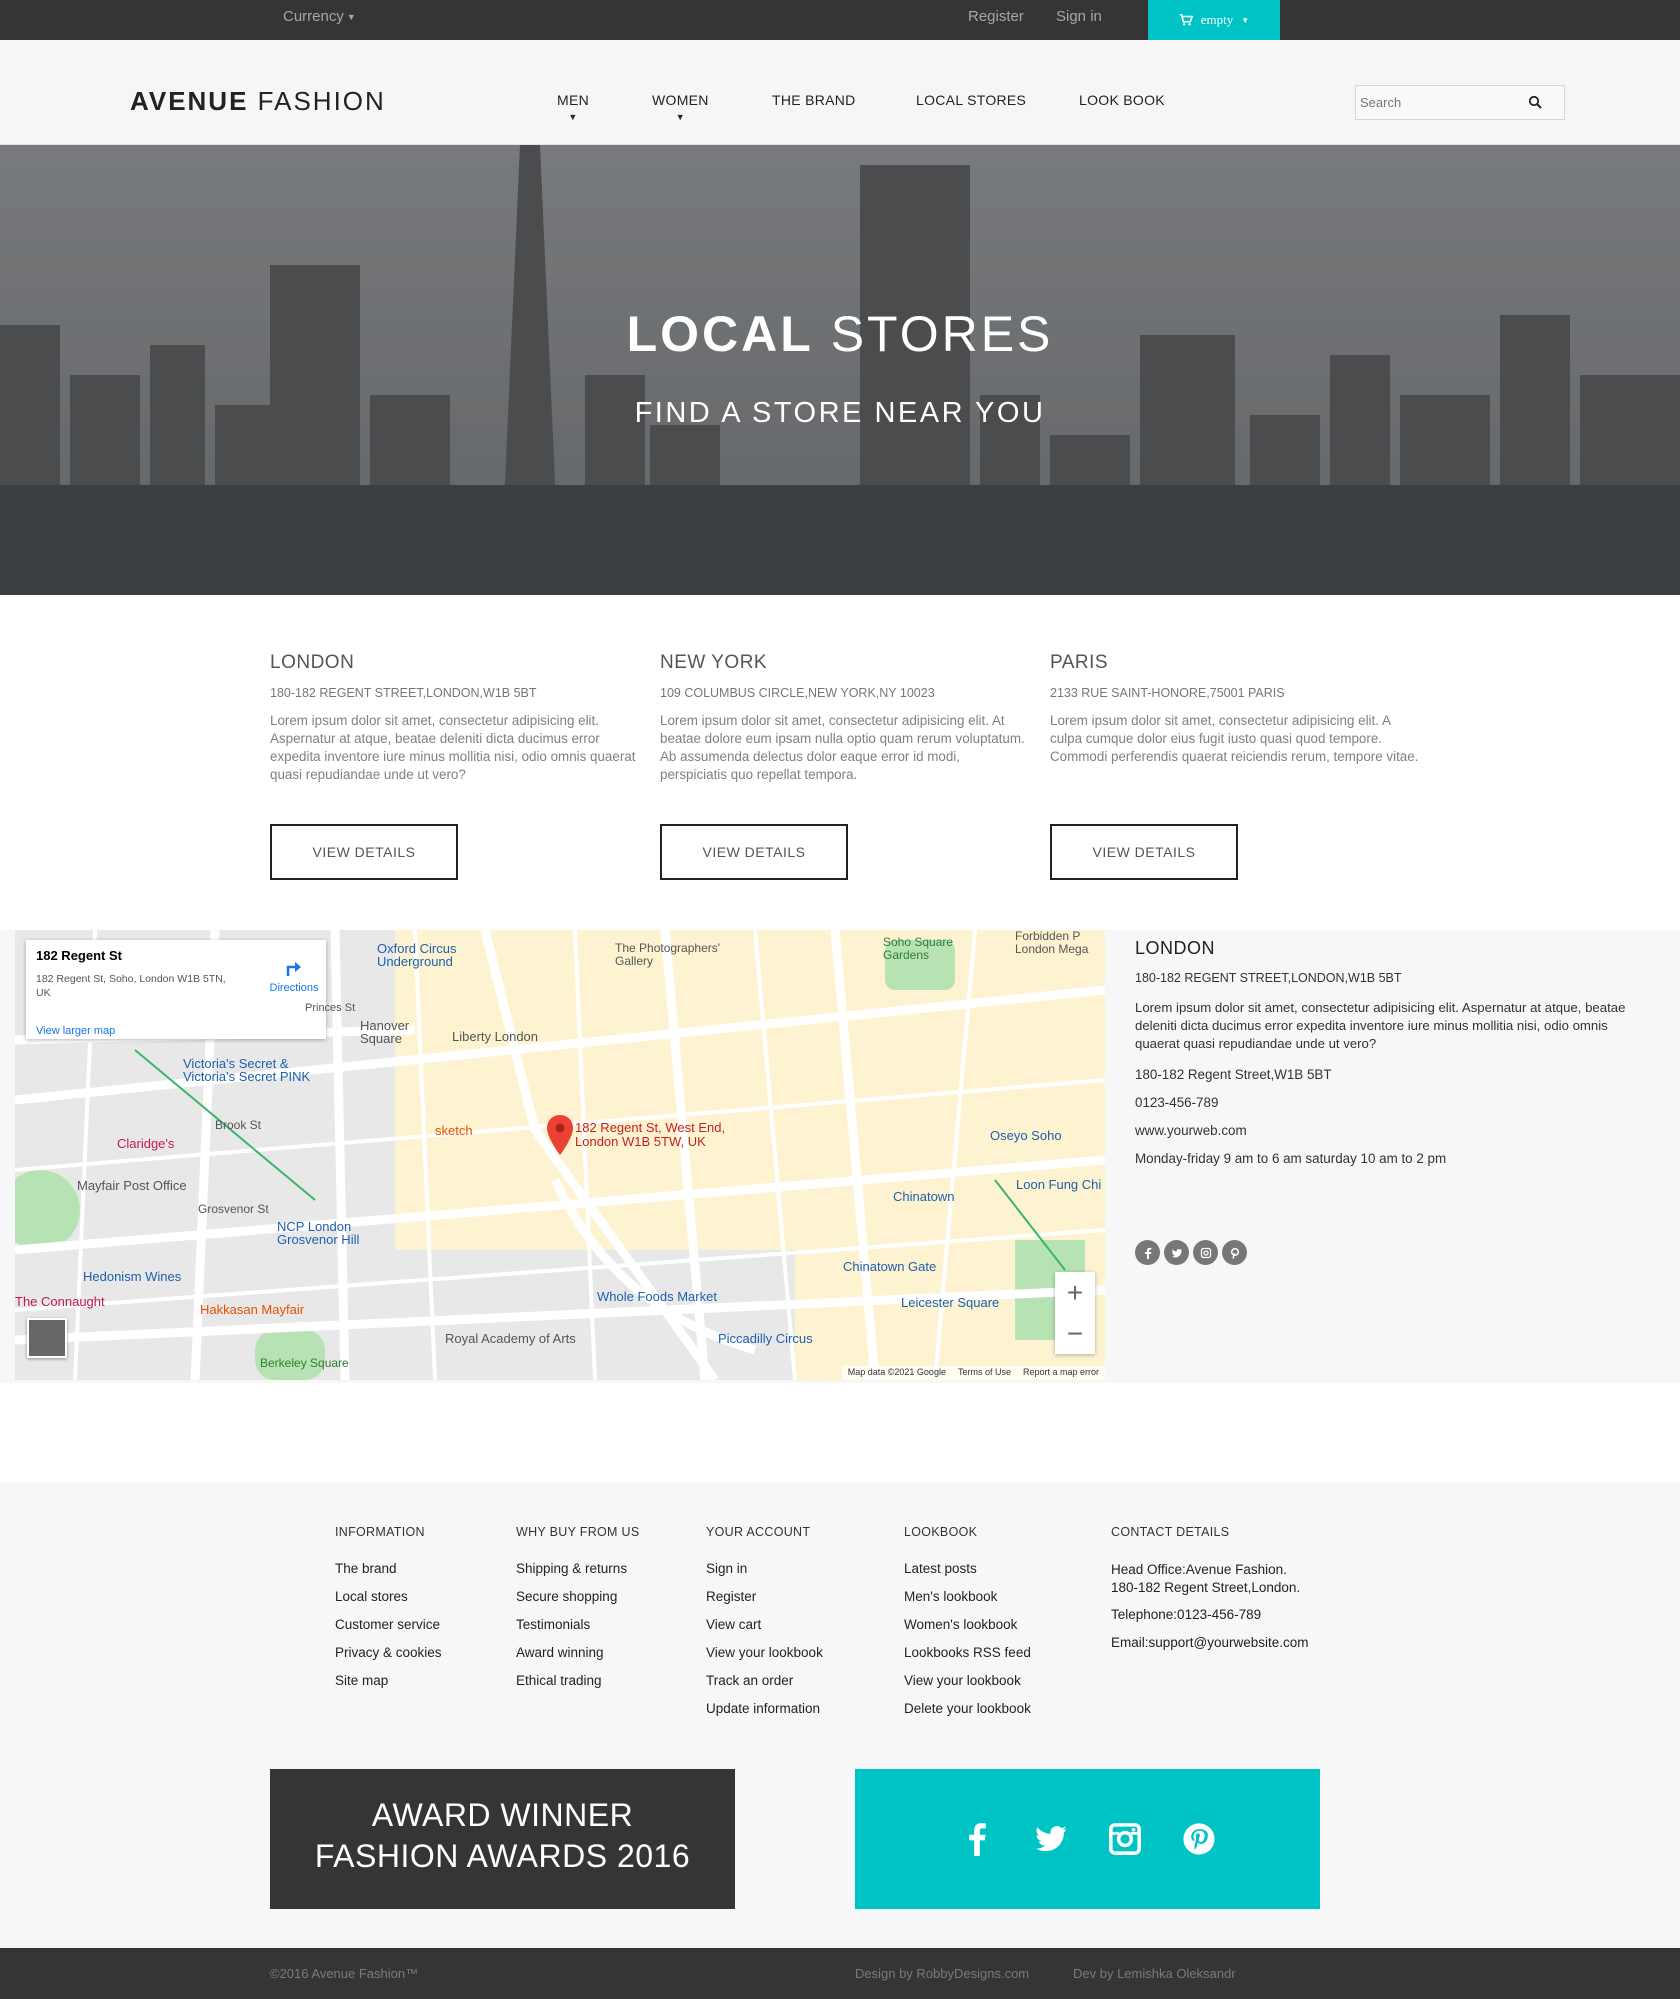 Image resolution: width=1680 pixels, height=1999 pixels. I want to click on zoom-in-button: +, so click(1075, 1292).